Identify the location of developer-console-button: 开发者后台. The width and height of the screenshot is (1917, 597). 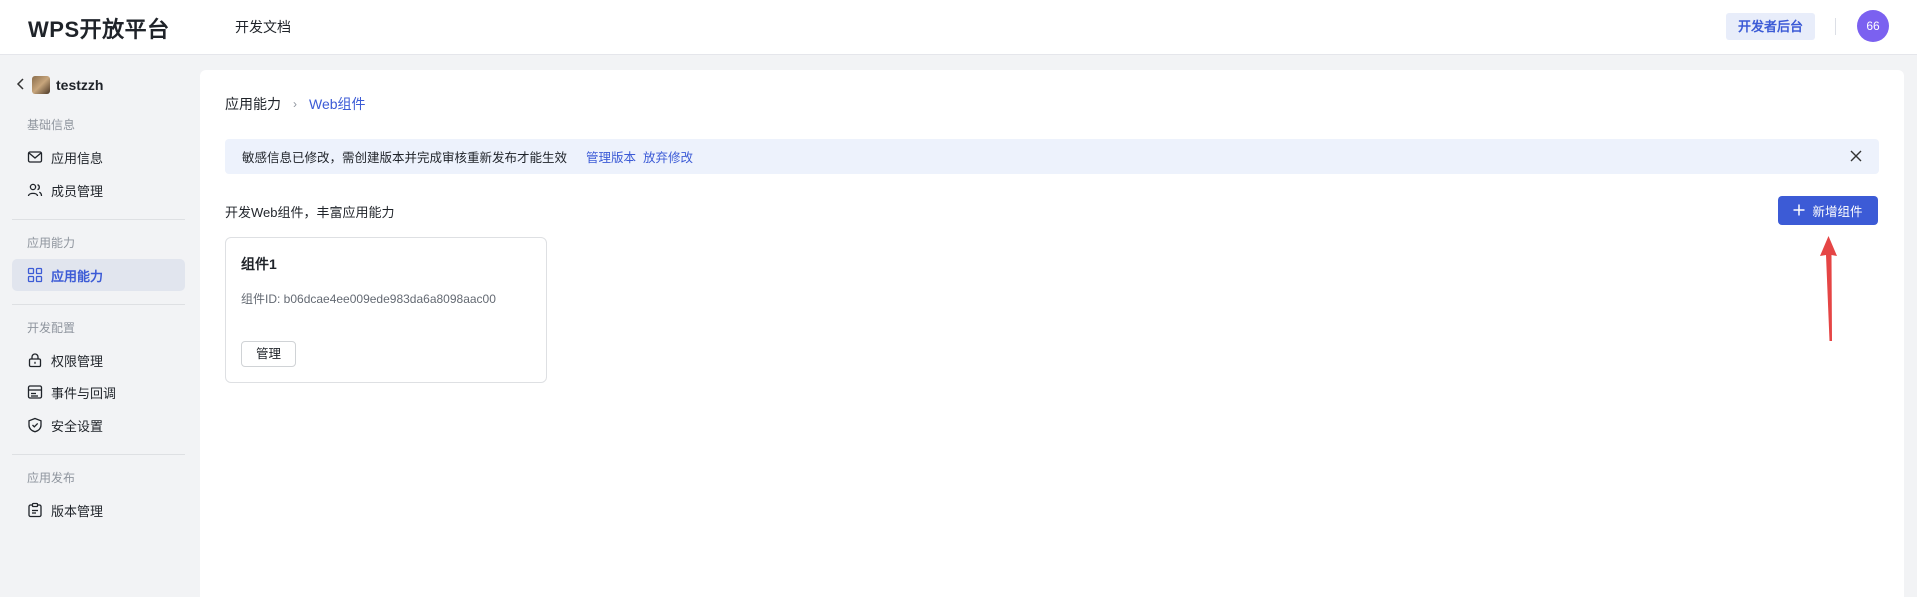
(1771, 26).